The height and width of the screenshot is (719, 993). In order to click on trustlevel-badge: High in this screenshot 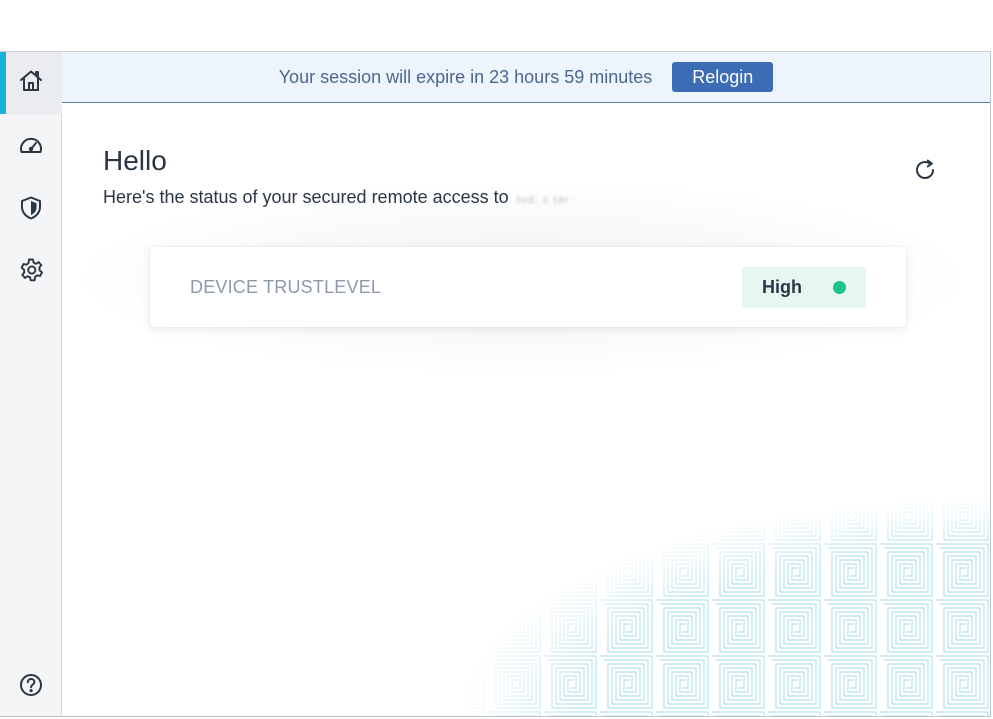, I will do `click(804, 287)`.